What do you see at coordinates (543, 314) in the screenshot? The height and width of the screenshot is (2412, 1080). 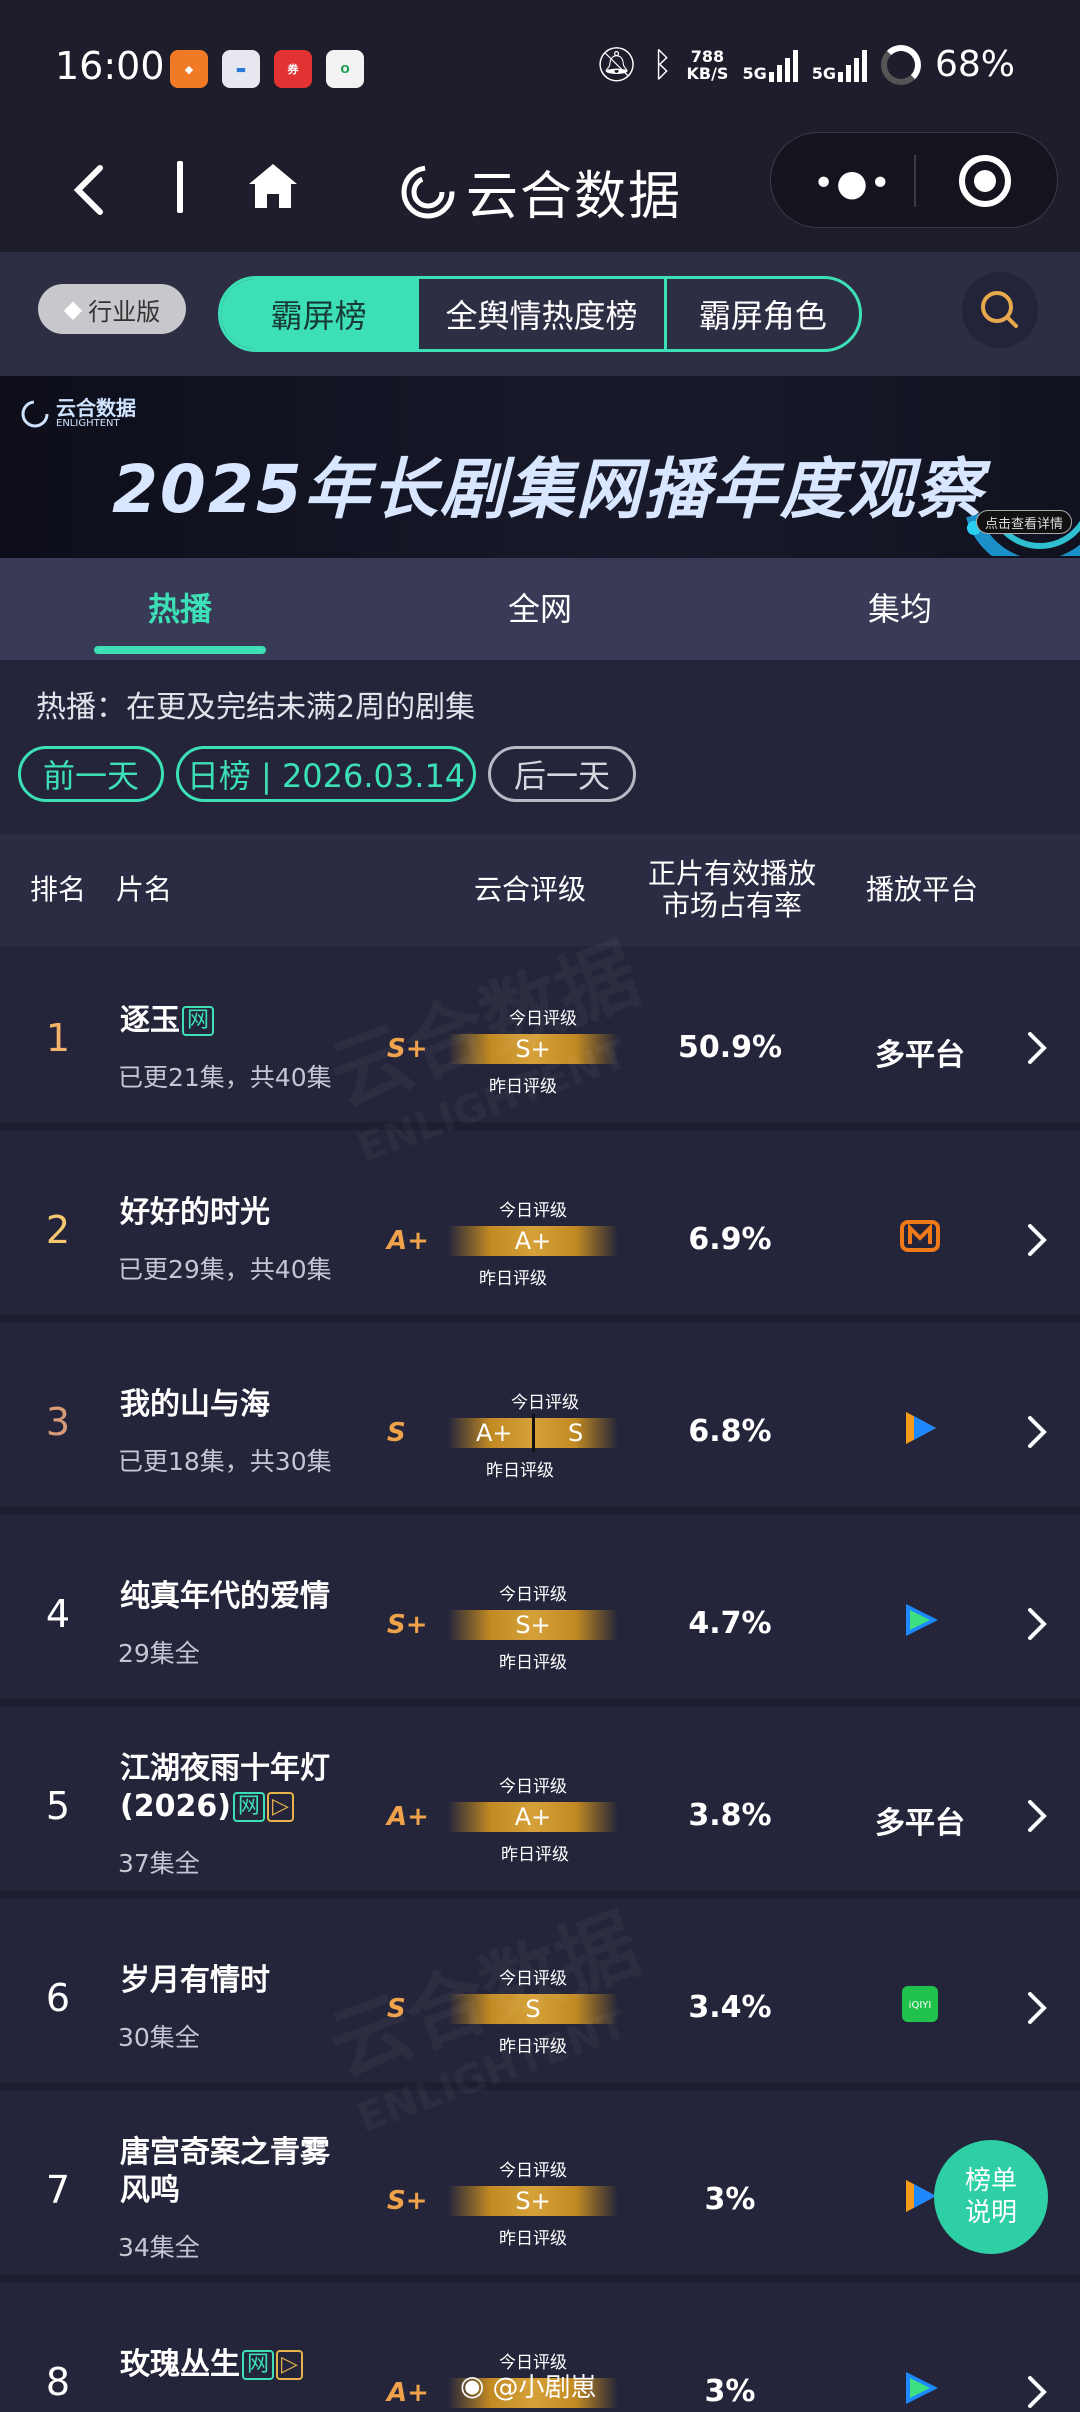 I see `tab-yuqing: 全舆情热度榜` at bounding box center [543, 314].